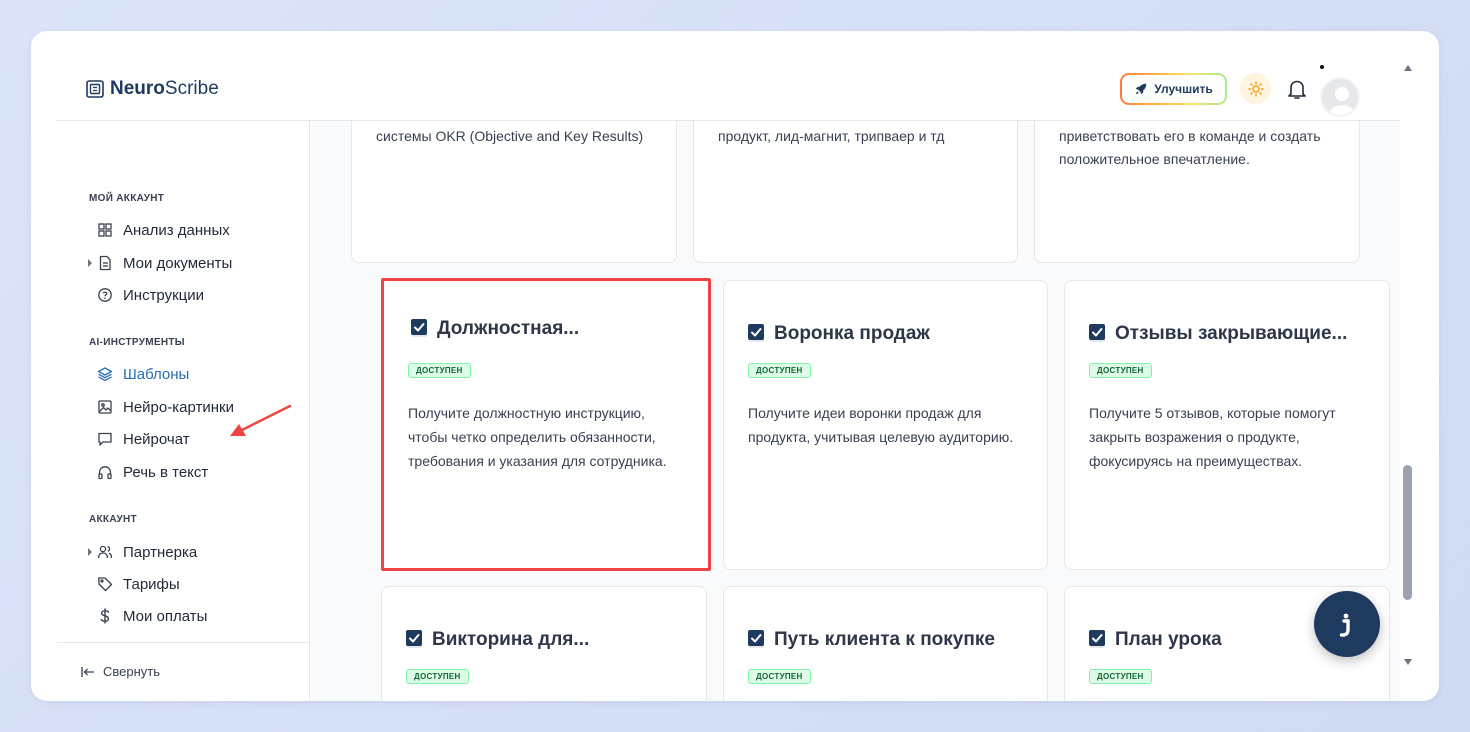 The width and height of the screenshot is (1470, 732). Describe the element at coordinates (166, 472) in the screenshot. I see `sidebar-item-label: Речь в текст` at that location.